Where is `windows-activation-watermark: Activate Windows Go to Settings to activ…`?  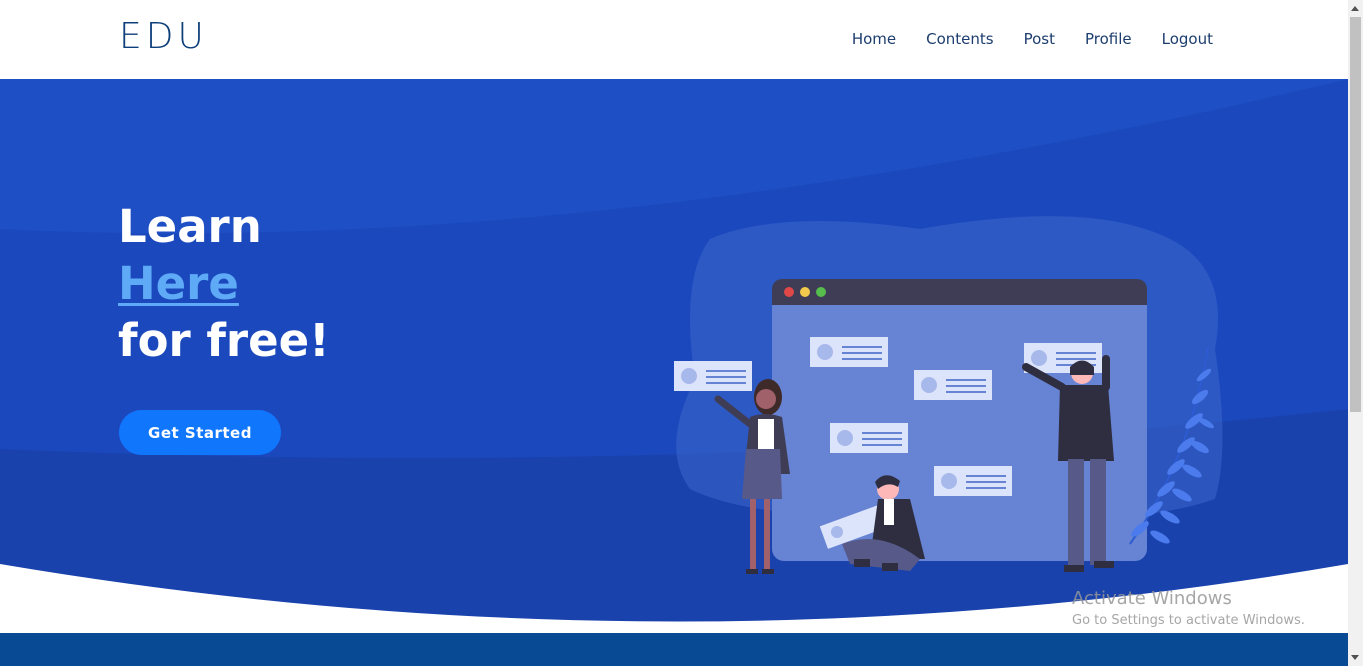
windows-activation-watermark: Activate Windows Go to Settings to activ… is located at coordinates (1188, 608).